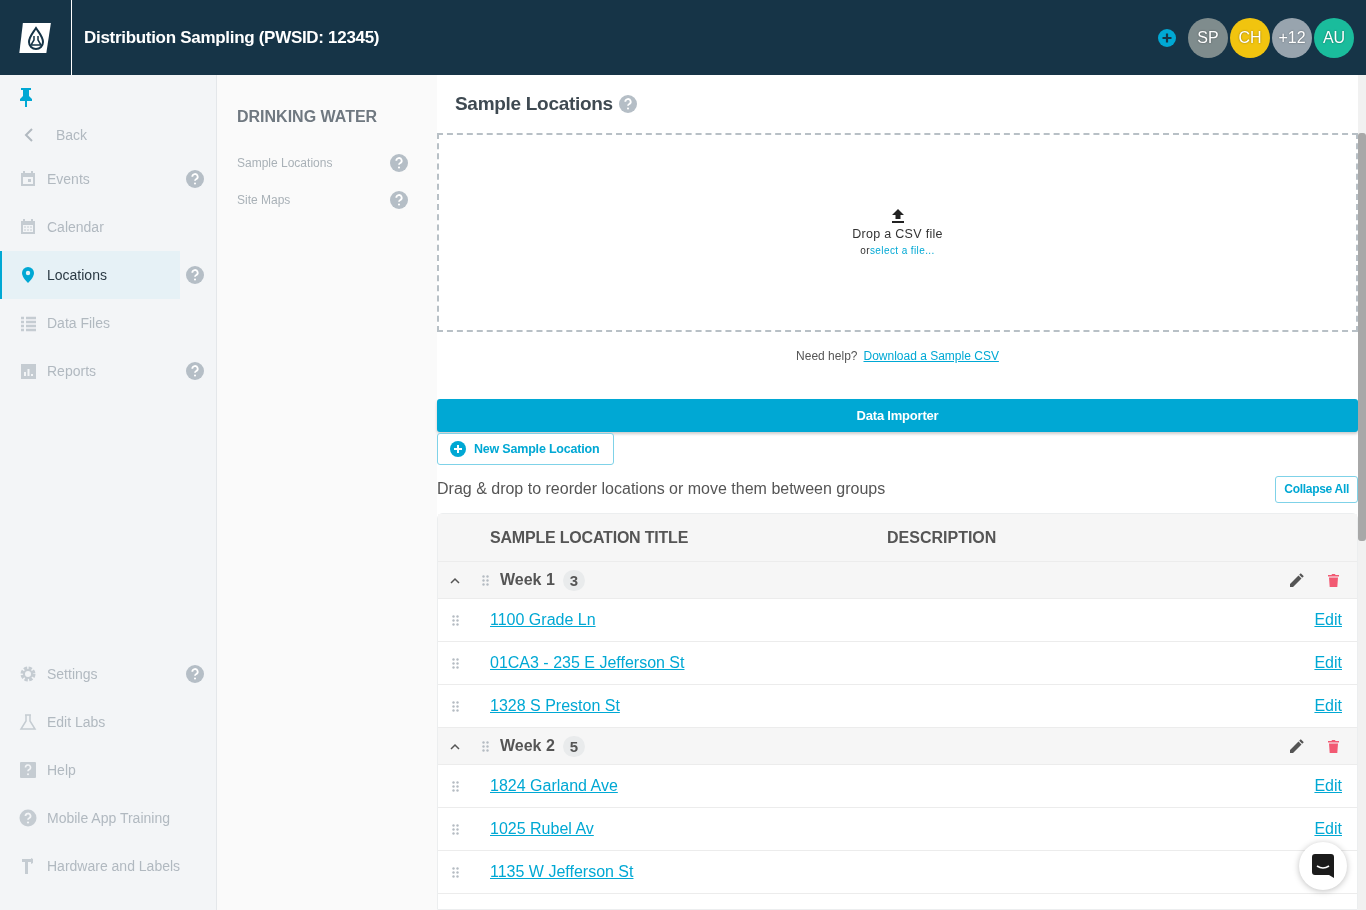 Image resolution: width=1366 pixels, height=910 pixels. Describe the element at coordinates (90, 818) in the screenshot. I see `sidebar-item: Mobile App Training` at that location.